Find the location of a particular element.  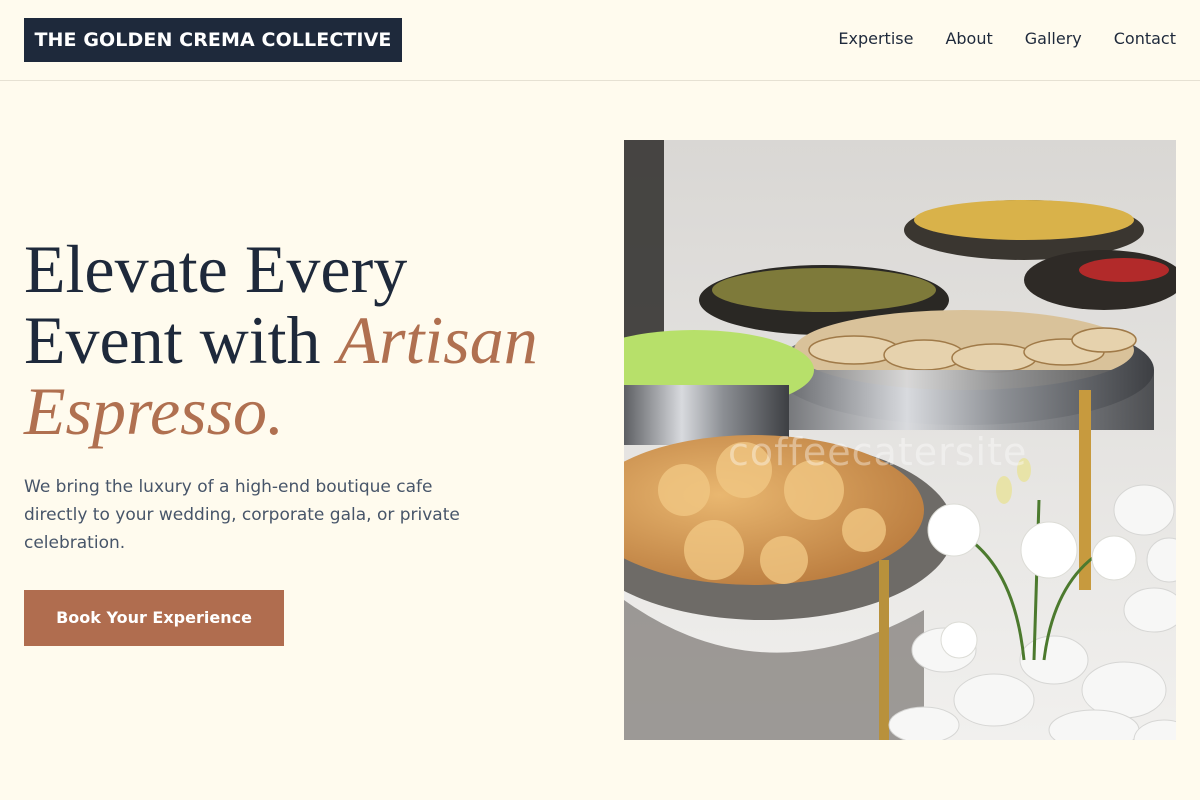

nav-link-about: About is located at coordinates (968, 39).